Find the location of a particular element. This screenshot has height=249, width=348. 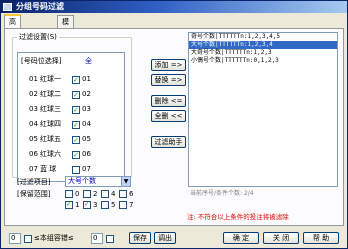

row-name: 红球五 is located at coordinates (50, 139).